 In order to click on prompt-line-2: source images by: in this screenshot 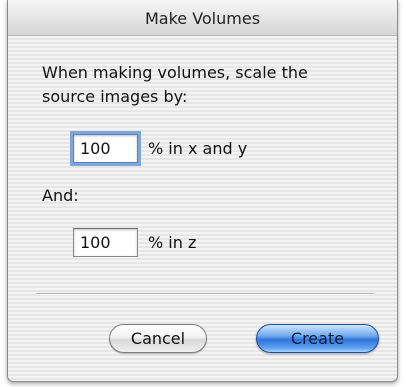, I will do `click(115, 96)`.